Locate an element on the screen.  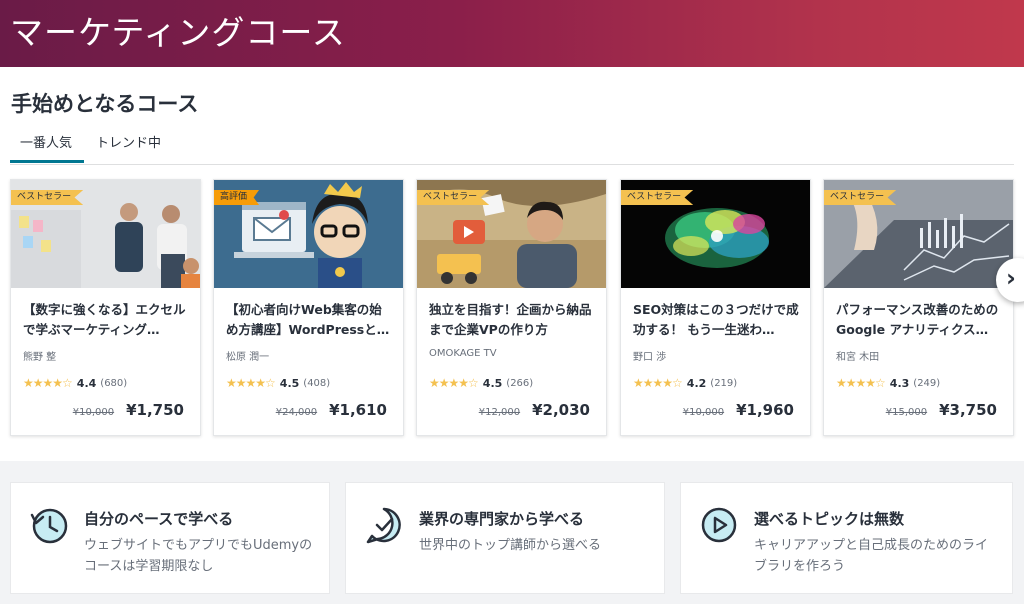
value-prop-title: 自分のペースで学べる is located at coordinates (159, 519).